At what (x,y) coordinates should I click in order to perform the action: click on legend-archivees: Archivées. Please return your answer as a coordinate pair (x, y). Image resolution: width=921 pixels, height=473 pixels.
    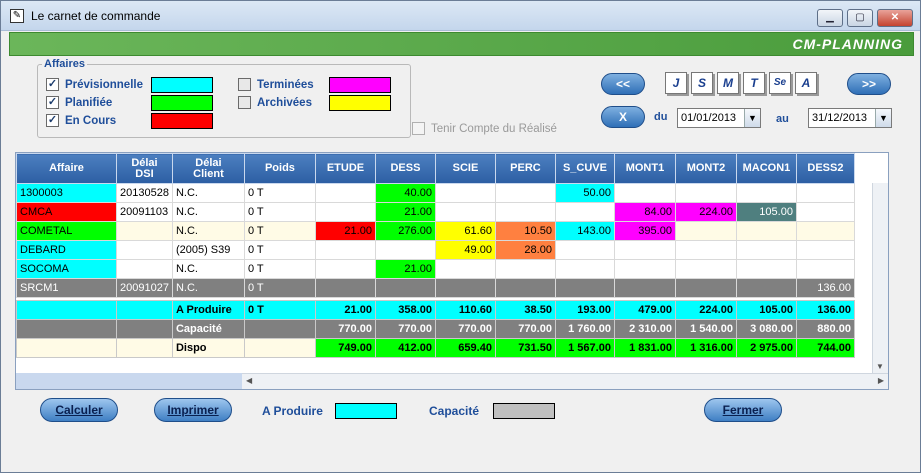
    Looking at the image, I should click on (275, 102).